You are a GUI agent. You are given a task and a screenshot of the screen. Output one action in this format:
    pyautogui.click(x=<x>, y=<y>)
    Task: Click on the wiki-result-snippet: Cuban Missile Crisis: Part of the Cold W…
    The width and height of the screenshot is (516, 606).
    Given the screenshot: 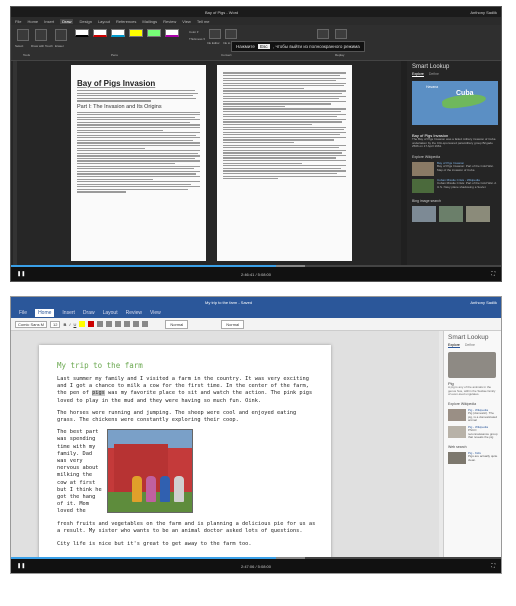 What is the action you would take?
    pyautogui.click(x=467, y=185)
    